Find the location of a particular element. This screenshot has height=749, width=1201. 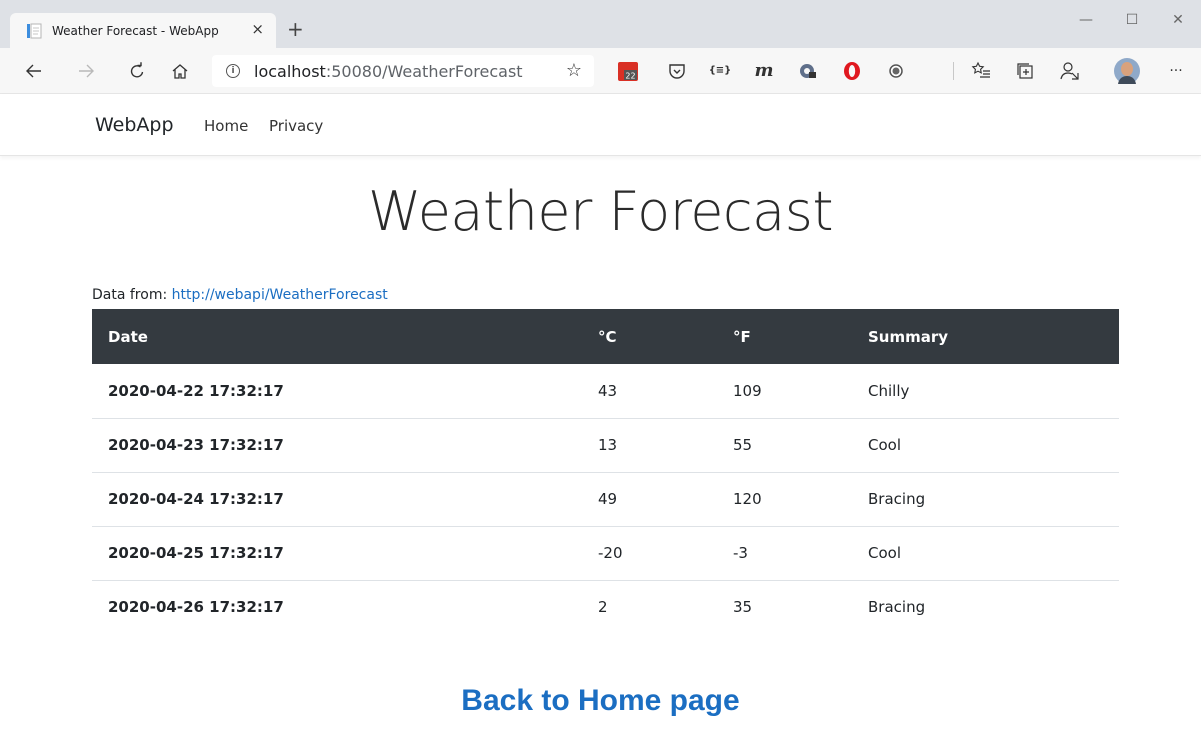

favorites-list-icon is located at coordinates (981, 71).